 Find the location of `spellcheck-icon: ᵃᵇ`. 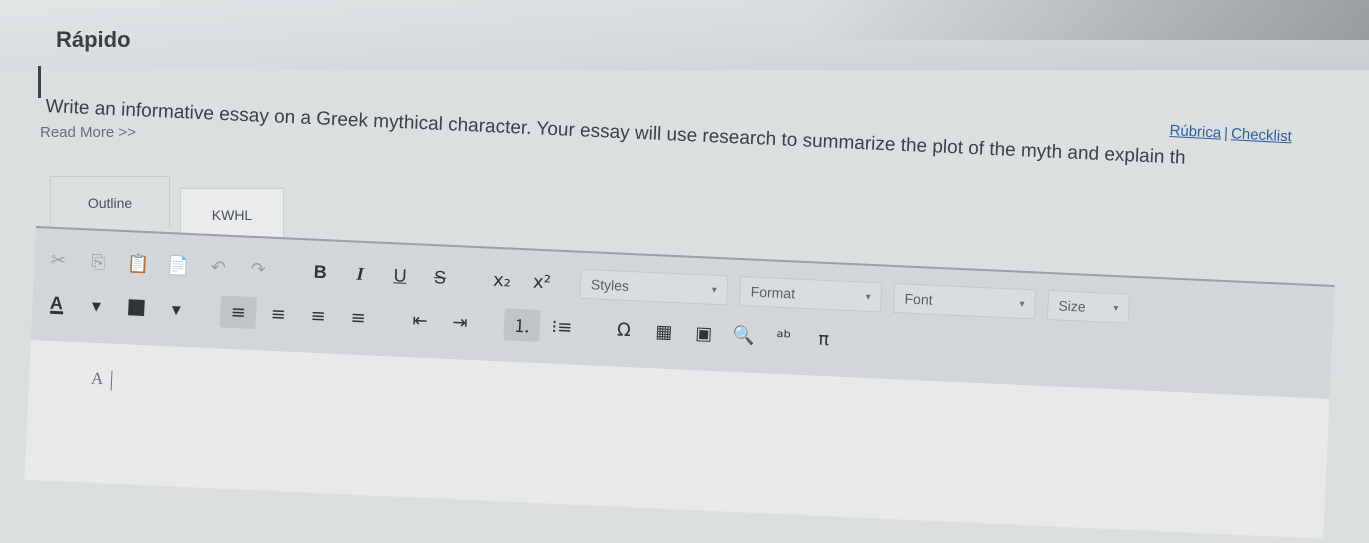

spellcheck-icon: ᵃᵇ is located at coordinates (783, 337).